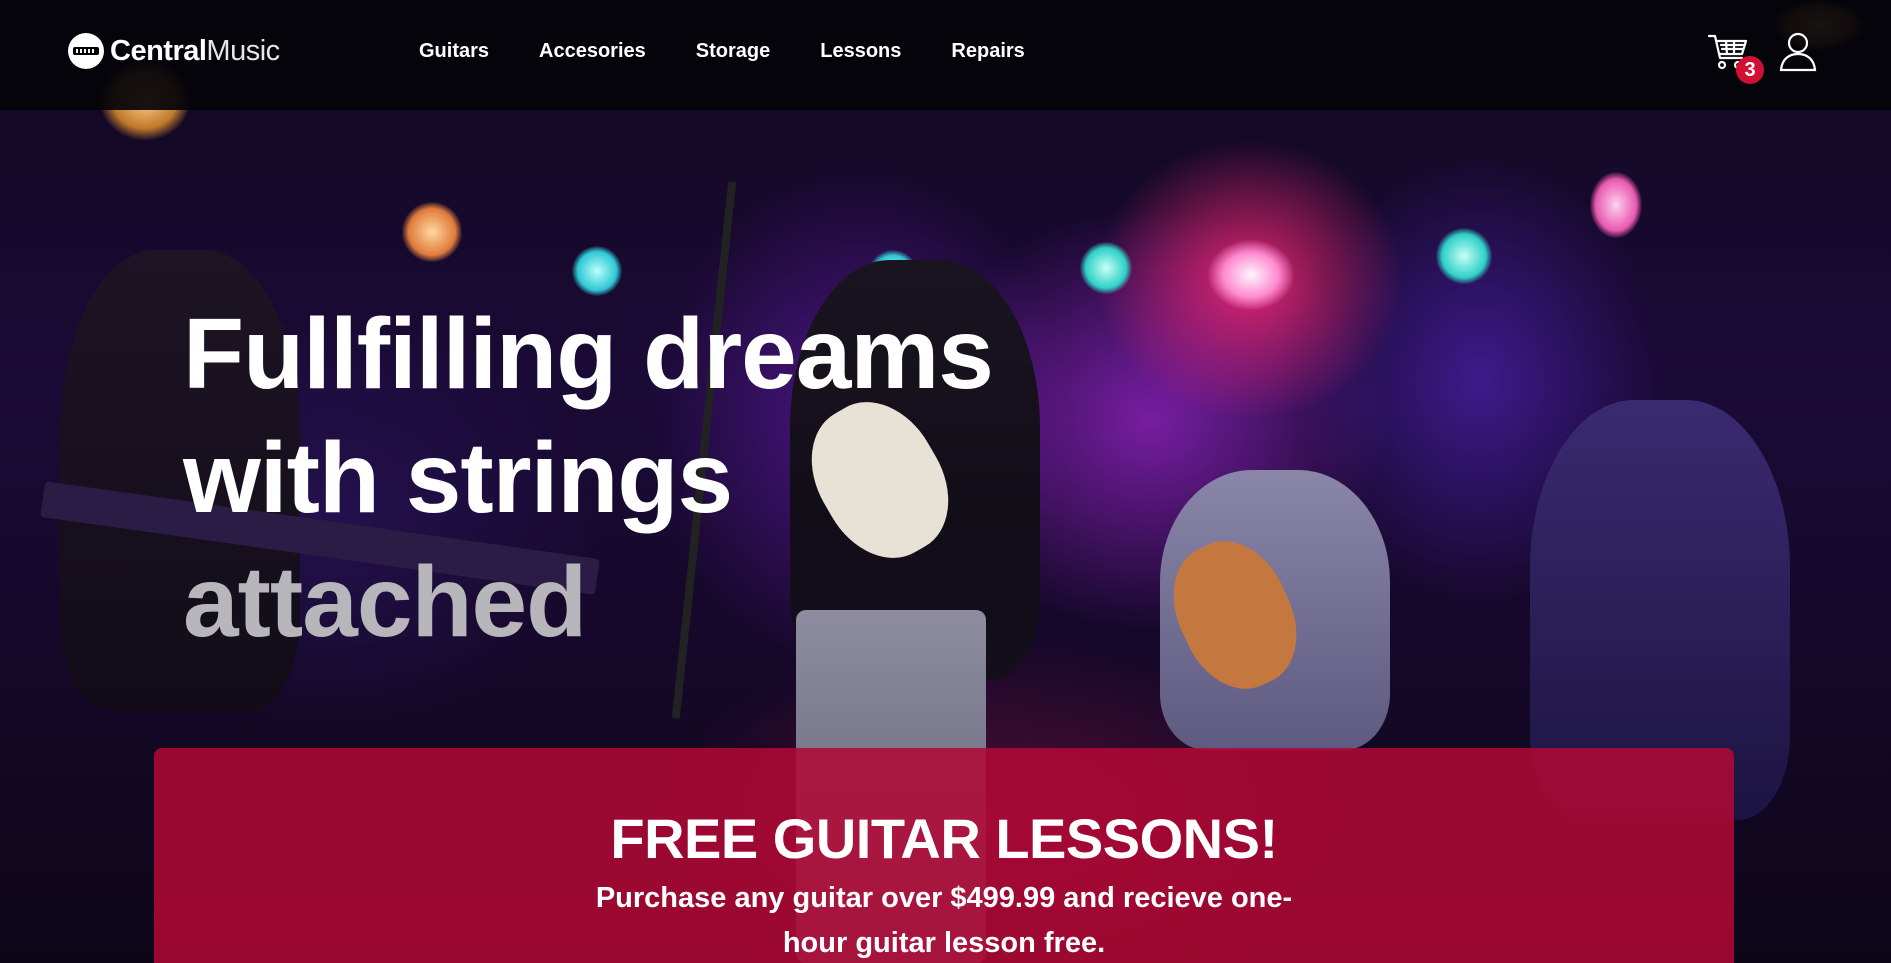 The image size is (1891, 963). What do you see at coordinates (1735, 57) in the screenshot?
I see `cart-button: 3` at bounding box center [1735, 57].